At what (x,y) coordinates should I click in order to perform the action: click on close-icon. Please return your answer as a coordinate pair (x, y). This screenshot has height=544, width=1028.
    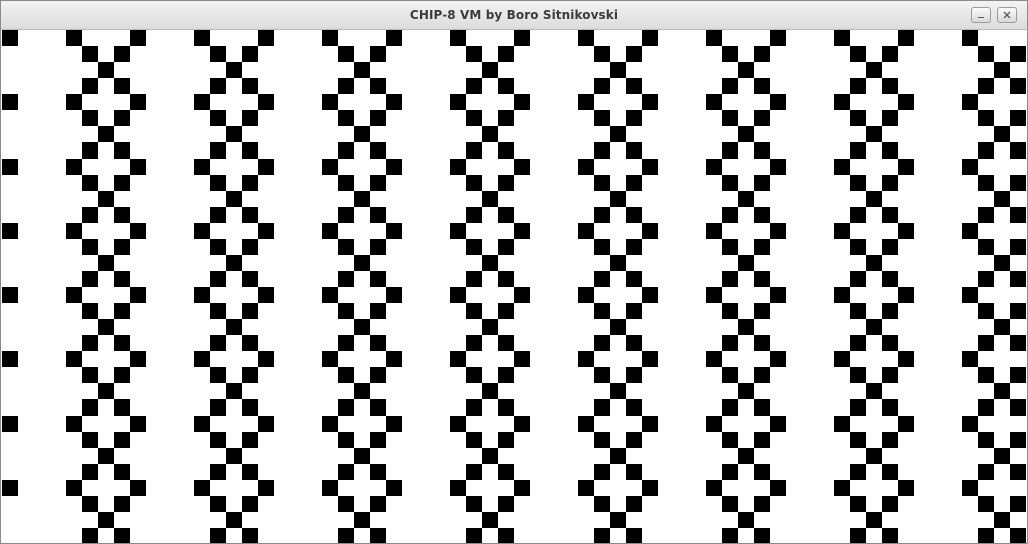
    Looking at the image, I should click on (1007, 15).